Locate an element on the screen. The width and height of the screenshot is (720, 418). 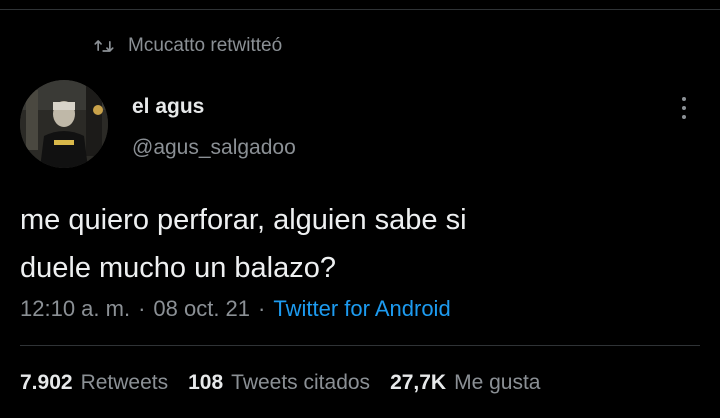
retweets-label: Retweets is located at coordinates (124, 382).